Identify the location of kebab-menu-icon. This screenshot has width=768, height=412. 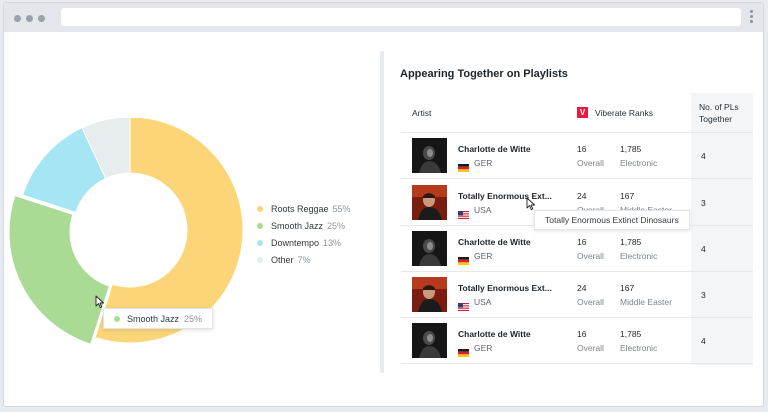
(752, 17).